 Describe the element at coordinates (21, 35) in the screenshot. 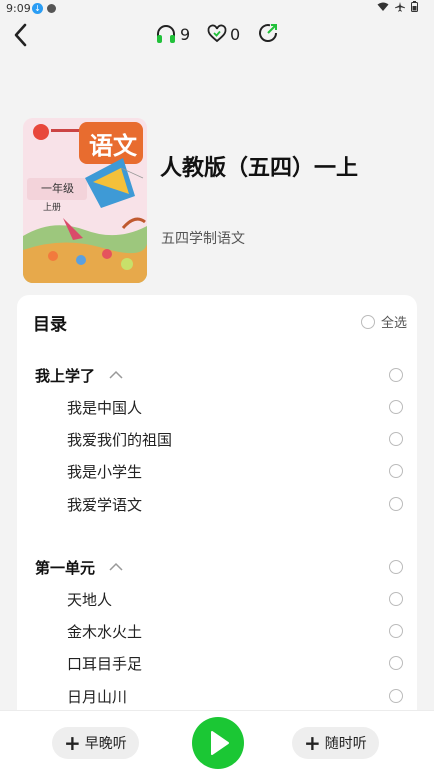

I see `back-arrow-icon` at that location.